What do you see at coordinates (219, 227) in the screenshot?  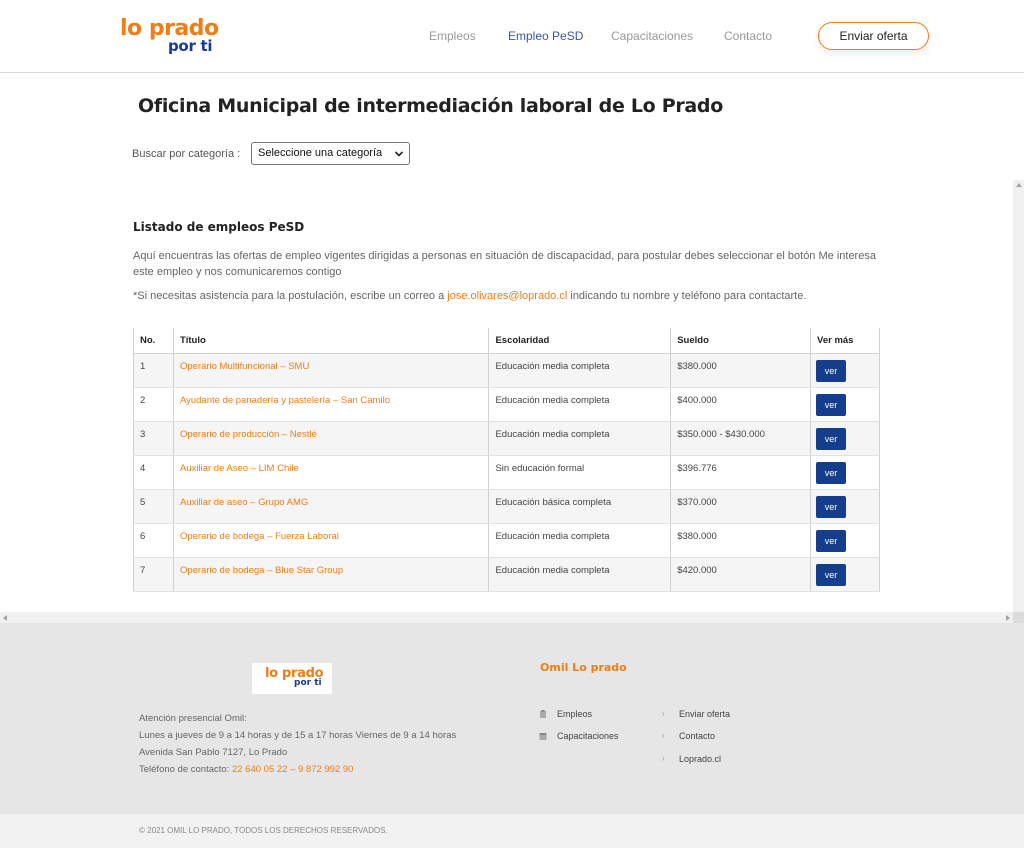 I see `list-title: Listado de empleos PeSD` at bounding box center [219, 227].